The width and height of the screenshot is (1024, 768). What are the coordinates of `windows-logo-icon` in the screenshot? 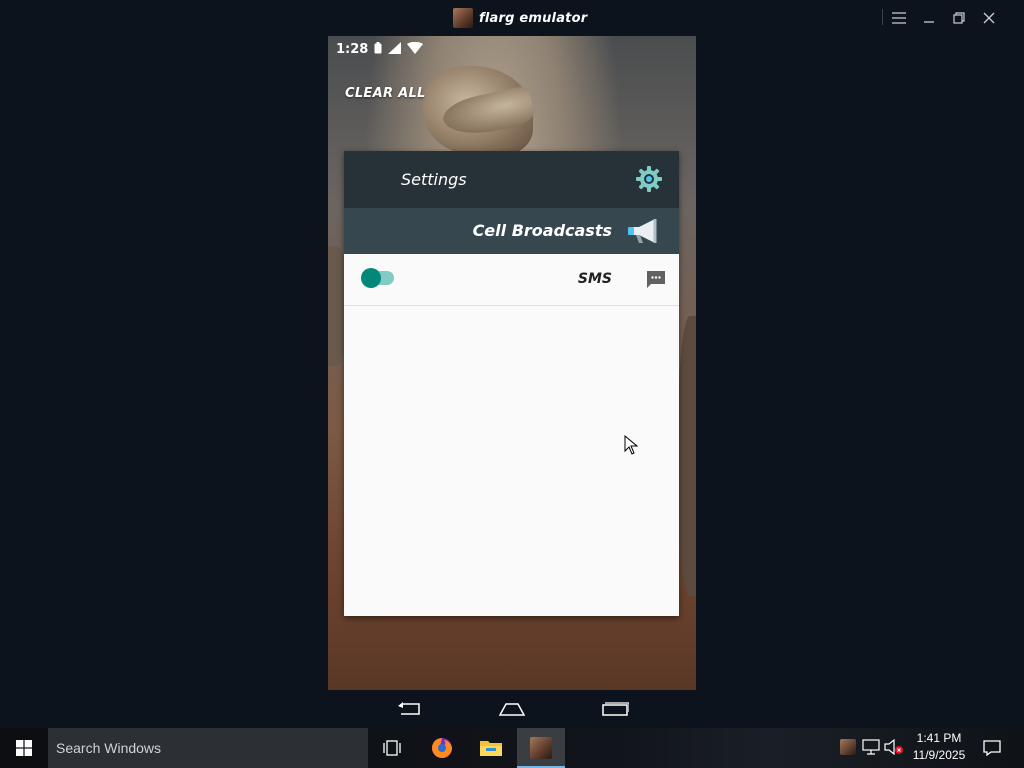 It's located at (24, 748).